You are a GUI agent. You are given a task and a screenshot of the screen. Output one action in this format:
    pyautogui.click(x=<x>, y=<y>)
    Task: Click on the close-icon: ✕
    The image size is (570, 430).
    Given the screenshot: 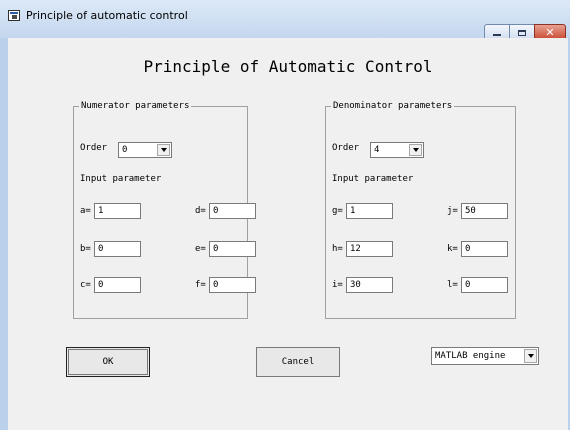 What is the action you would take?
    pyautogui.click(x=550, y=32)
    